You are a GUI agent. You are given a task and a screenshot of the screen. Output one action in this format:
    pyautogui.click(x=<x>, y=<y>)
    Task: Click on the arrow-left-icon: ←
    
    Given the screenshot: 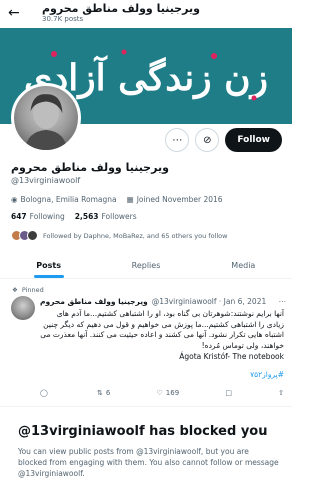 What is the action you would take?
    pyautogui.click(x=14, y=13)
    